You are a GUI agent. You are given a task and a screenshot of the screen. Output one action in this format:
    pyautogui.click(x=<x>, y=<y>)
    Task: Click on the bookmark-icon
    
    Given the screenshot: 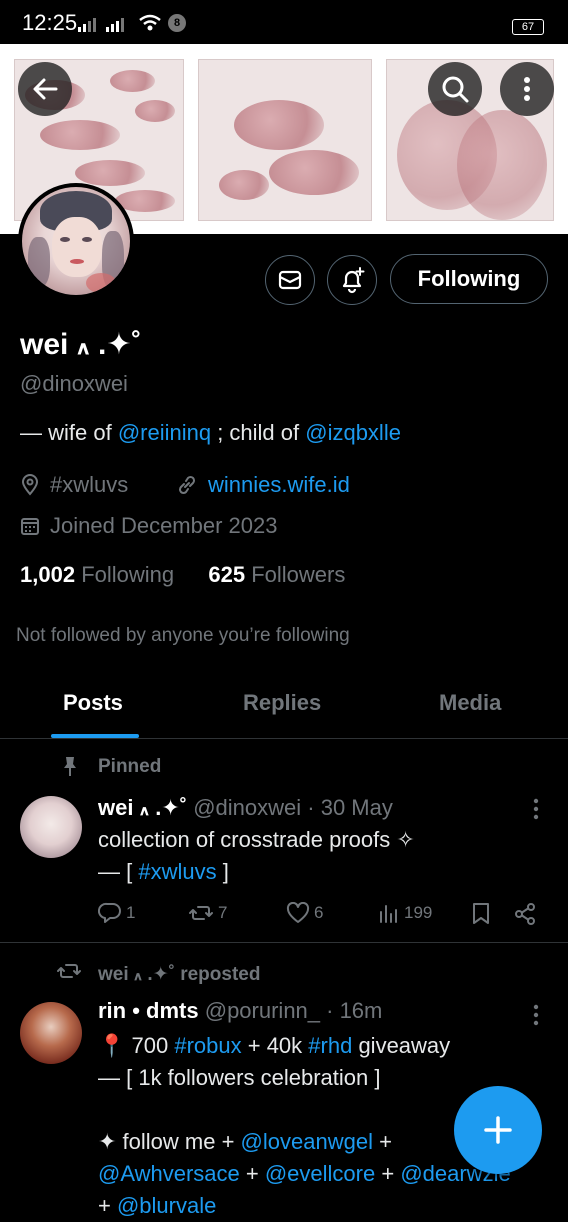 What is the action you would take?
    pyautogui.click(x=481, y=913)
    